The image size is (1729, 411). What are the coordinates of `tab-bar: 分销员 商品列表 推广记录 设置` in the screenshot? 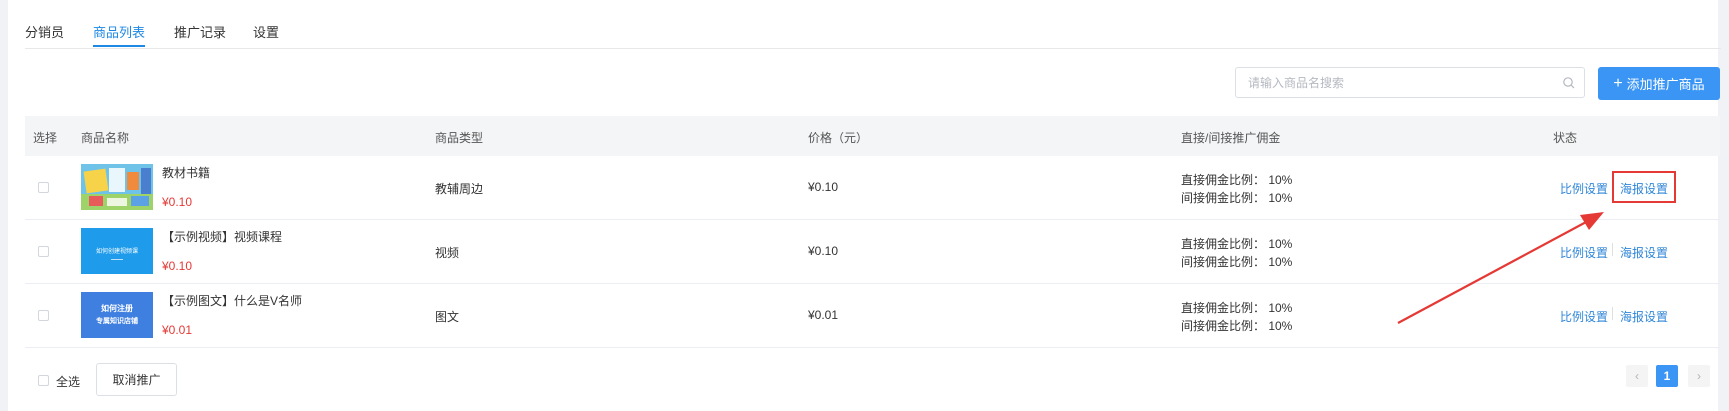 It's located at (873, 33).